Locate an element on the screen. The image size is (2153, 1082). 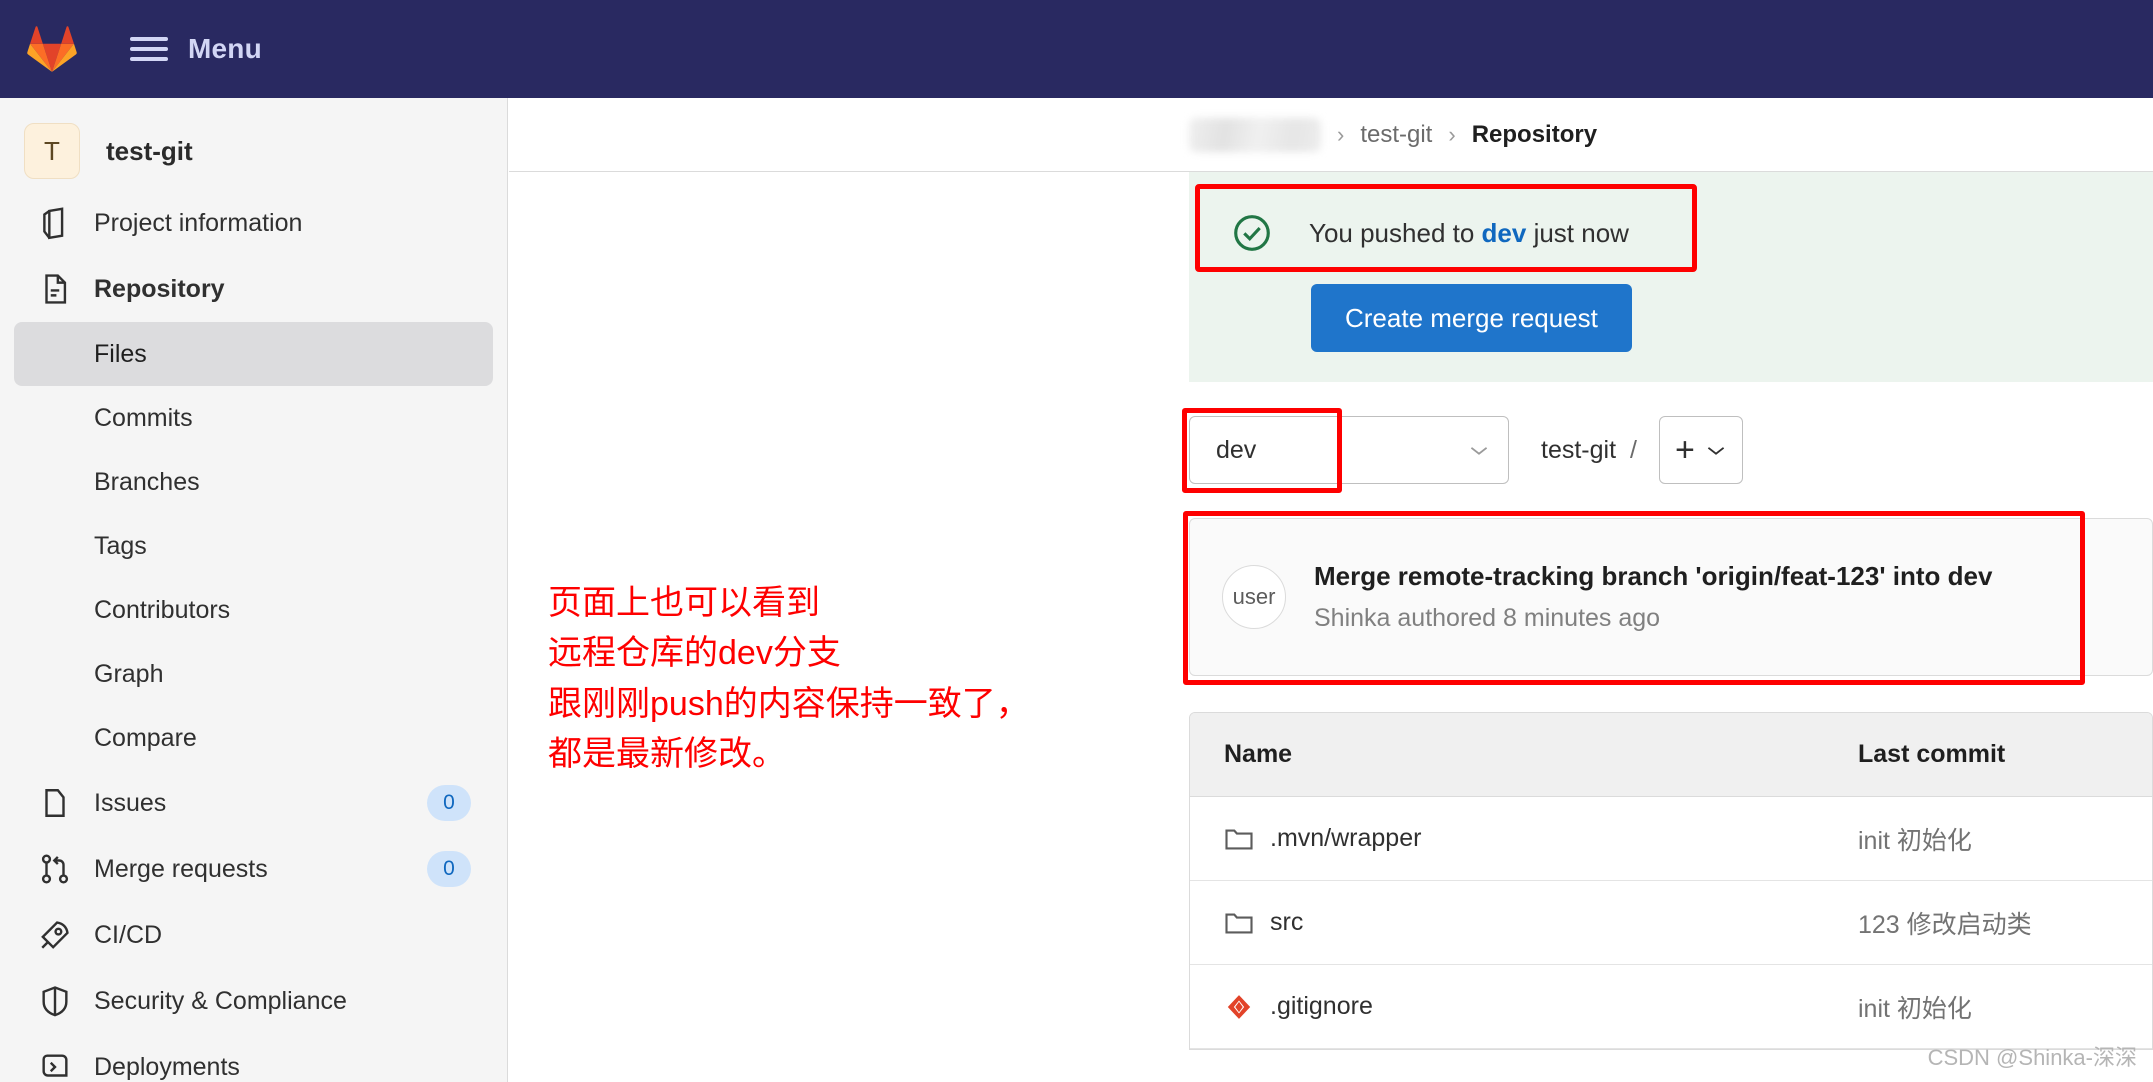
sidebar-subitem-compare: Compare is located at coordinates (253, 738).